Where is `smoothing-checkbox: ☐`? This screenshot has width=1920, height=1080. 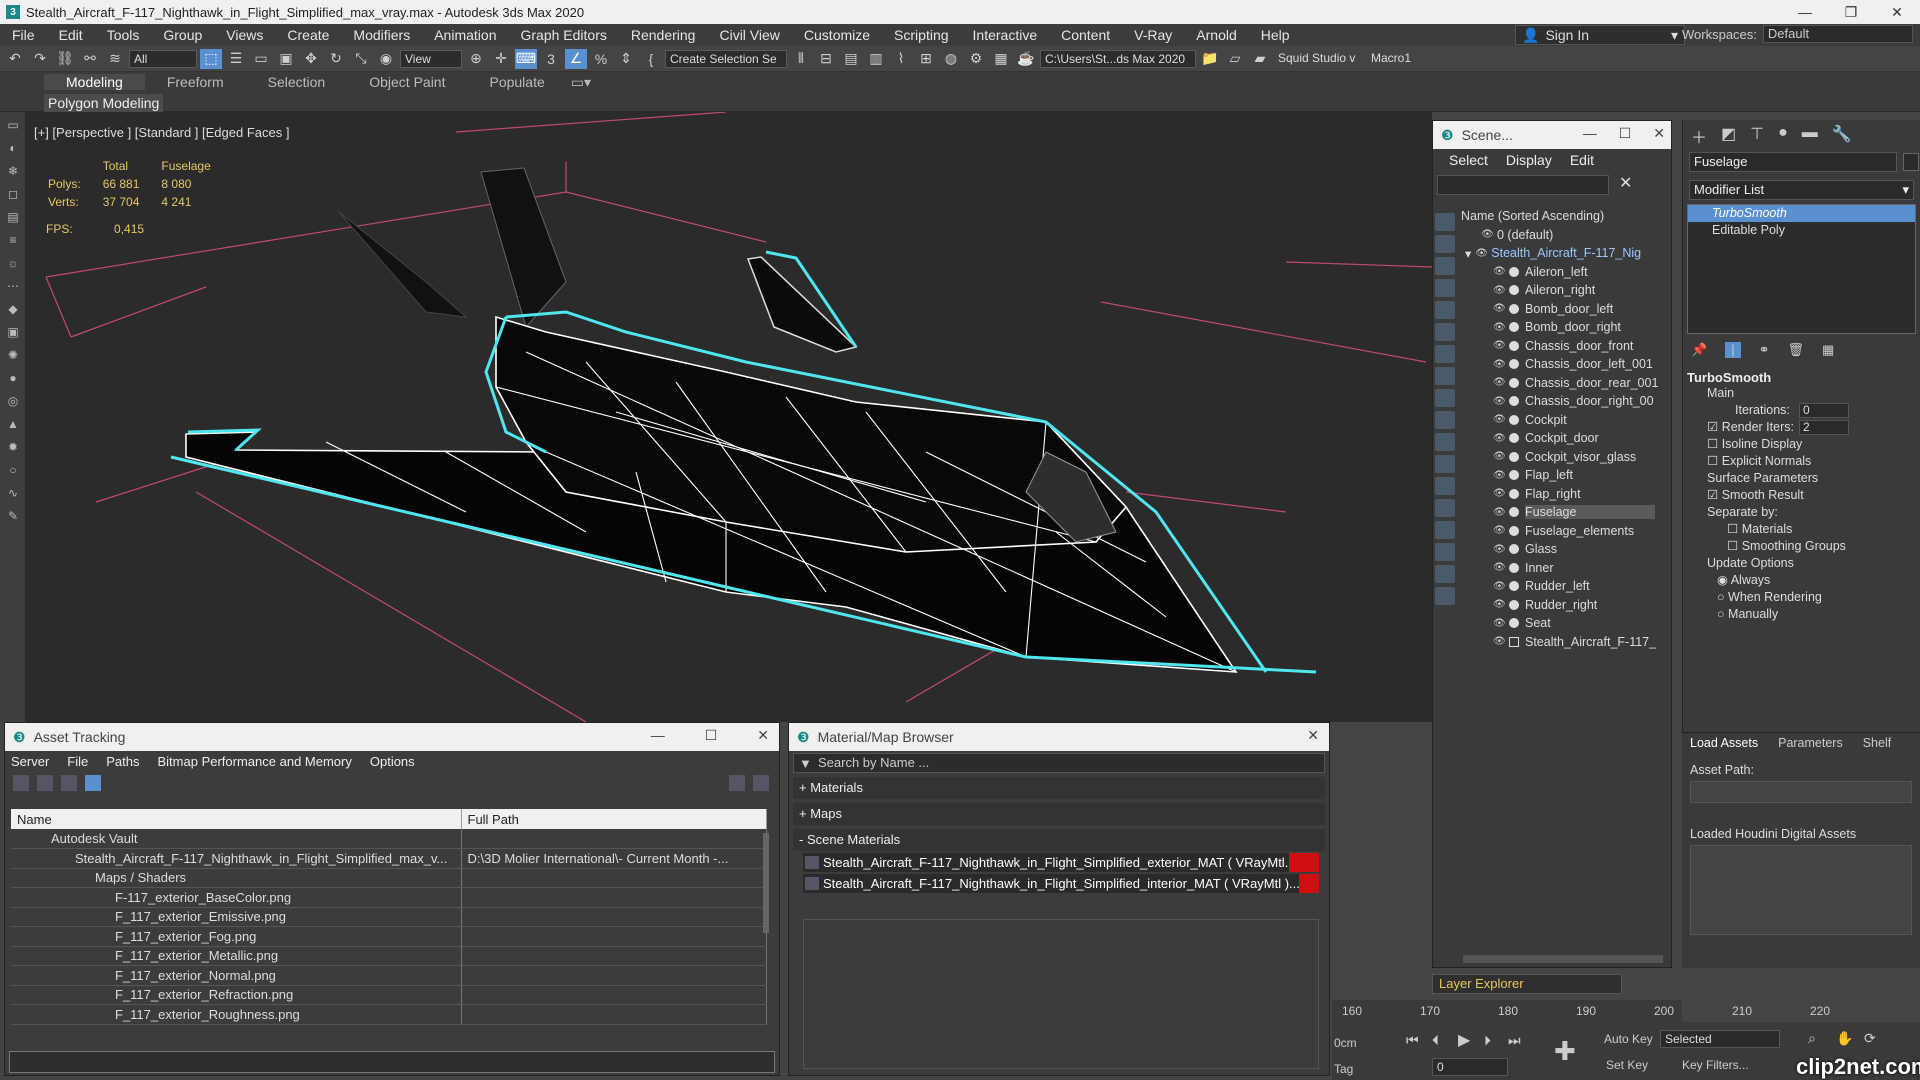
smoothing-checkbox: ☐ is located at coordinates (1732, 546).